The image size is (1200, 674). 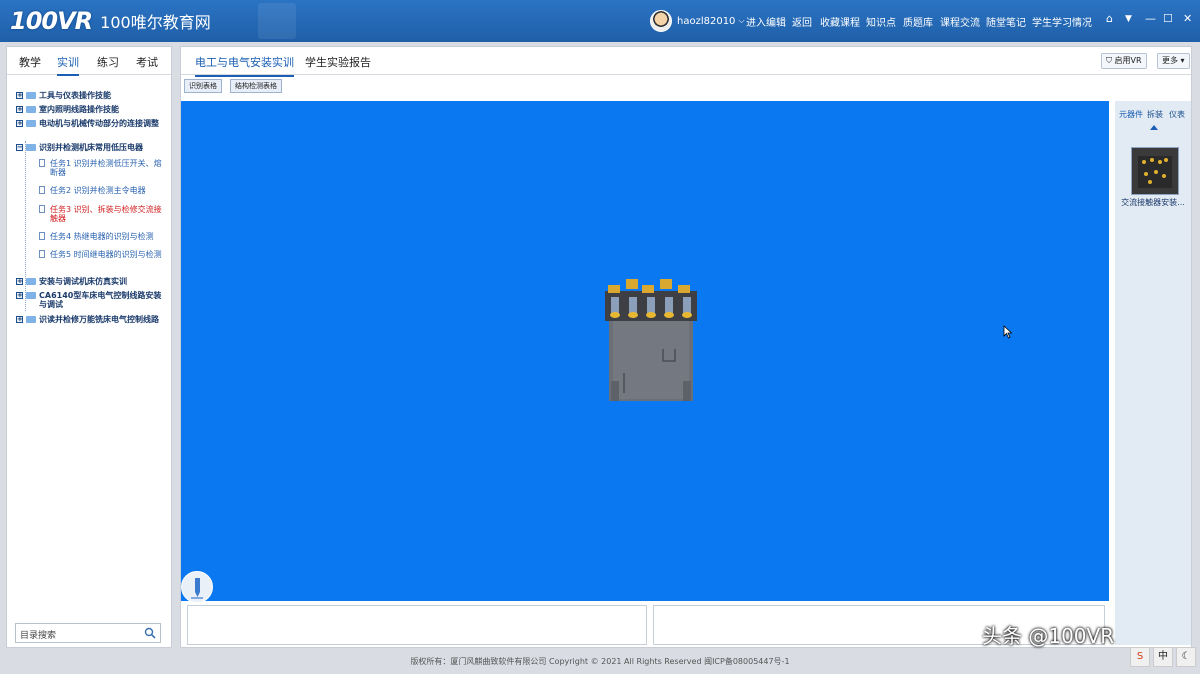 What do you see at coordinates (108, 62) in the screenshot?
I see `tab-practice: 练习` at bounding box center [108, 62].